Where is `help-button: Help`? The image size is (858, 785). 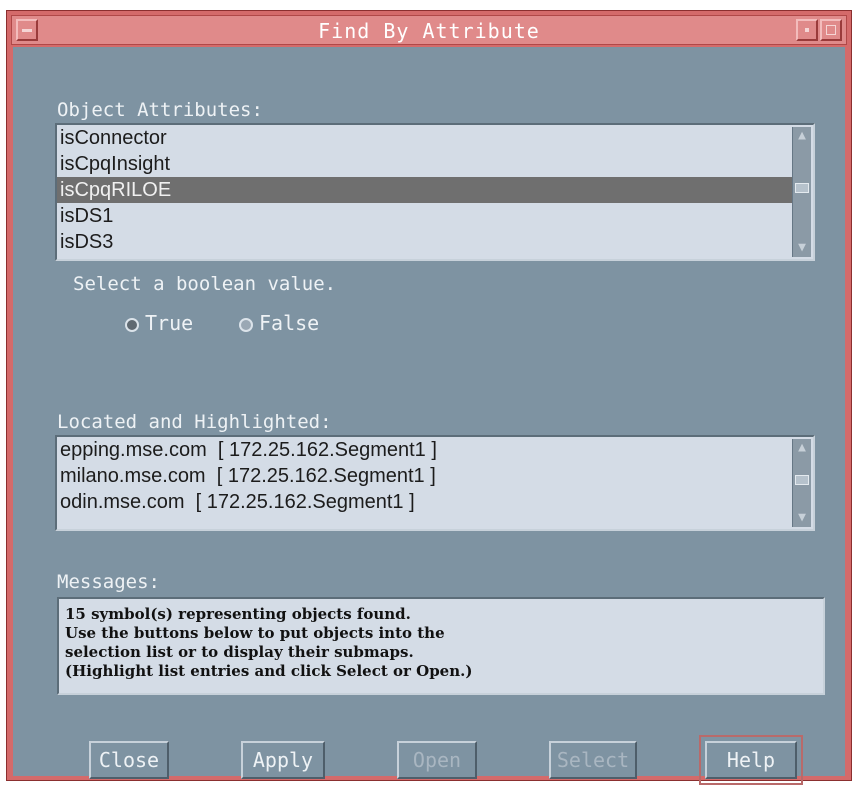 help-button: Help is located at coordinates (751, 760).